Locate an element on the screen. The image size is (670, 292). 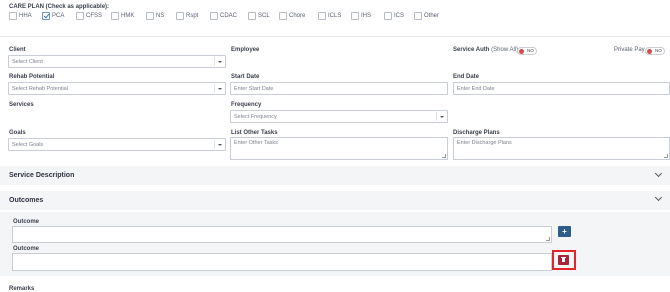
discharge-plans-placeholder: Enter Discharge Plans is located at coordinates (484, 143).